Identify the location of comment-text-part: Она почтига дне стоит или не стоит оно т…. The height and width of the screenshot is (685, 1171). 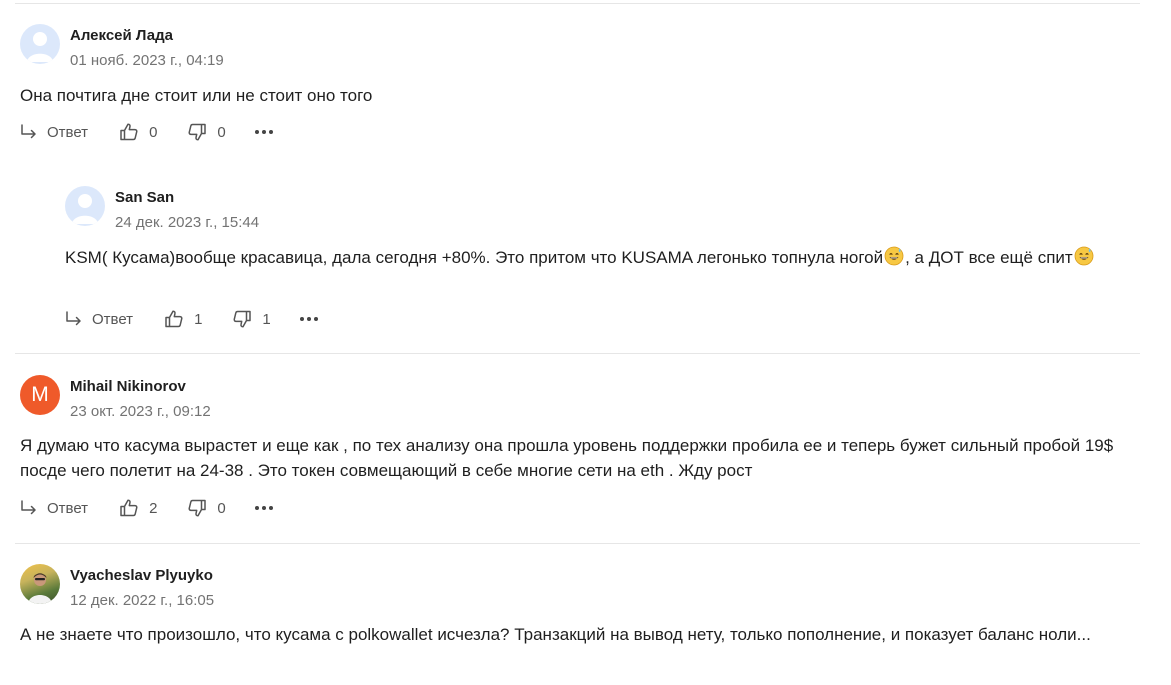
(196, 95).